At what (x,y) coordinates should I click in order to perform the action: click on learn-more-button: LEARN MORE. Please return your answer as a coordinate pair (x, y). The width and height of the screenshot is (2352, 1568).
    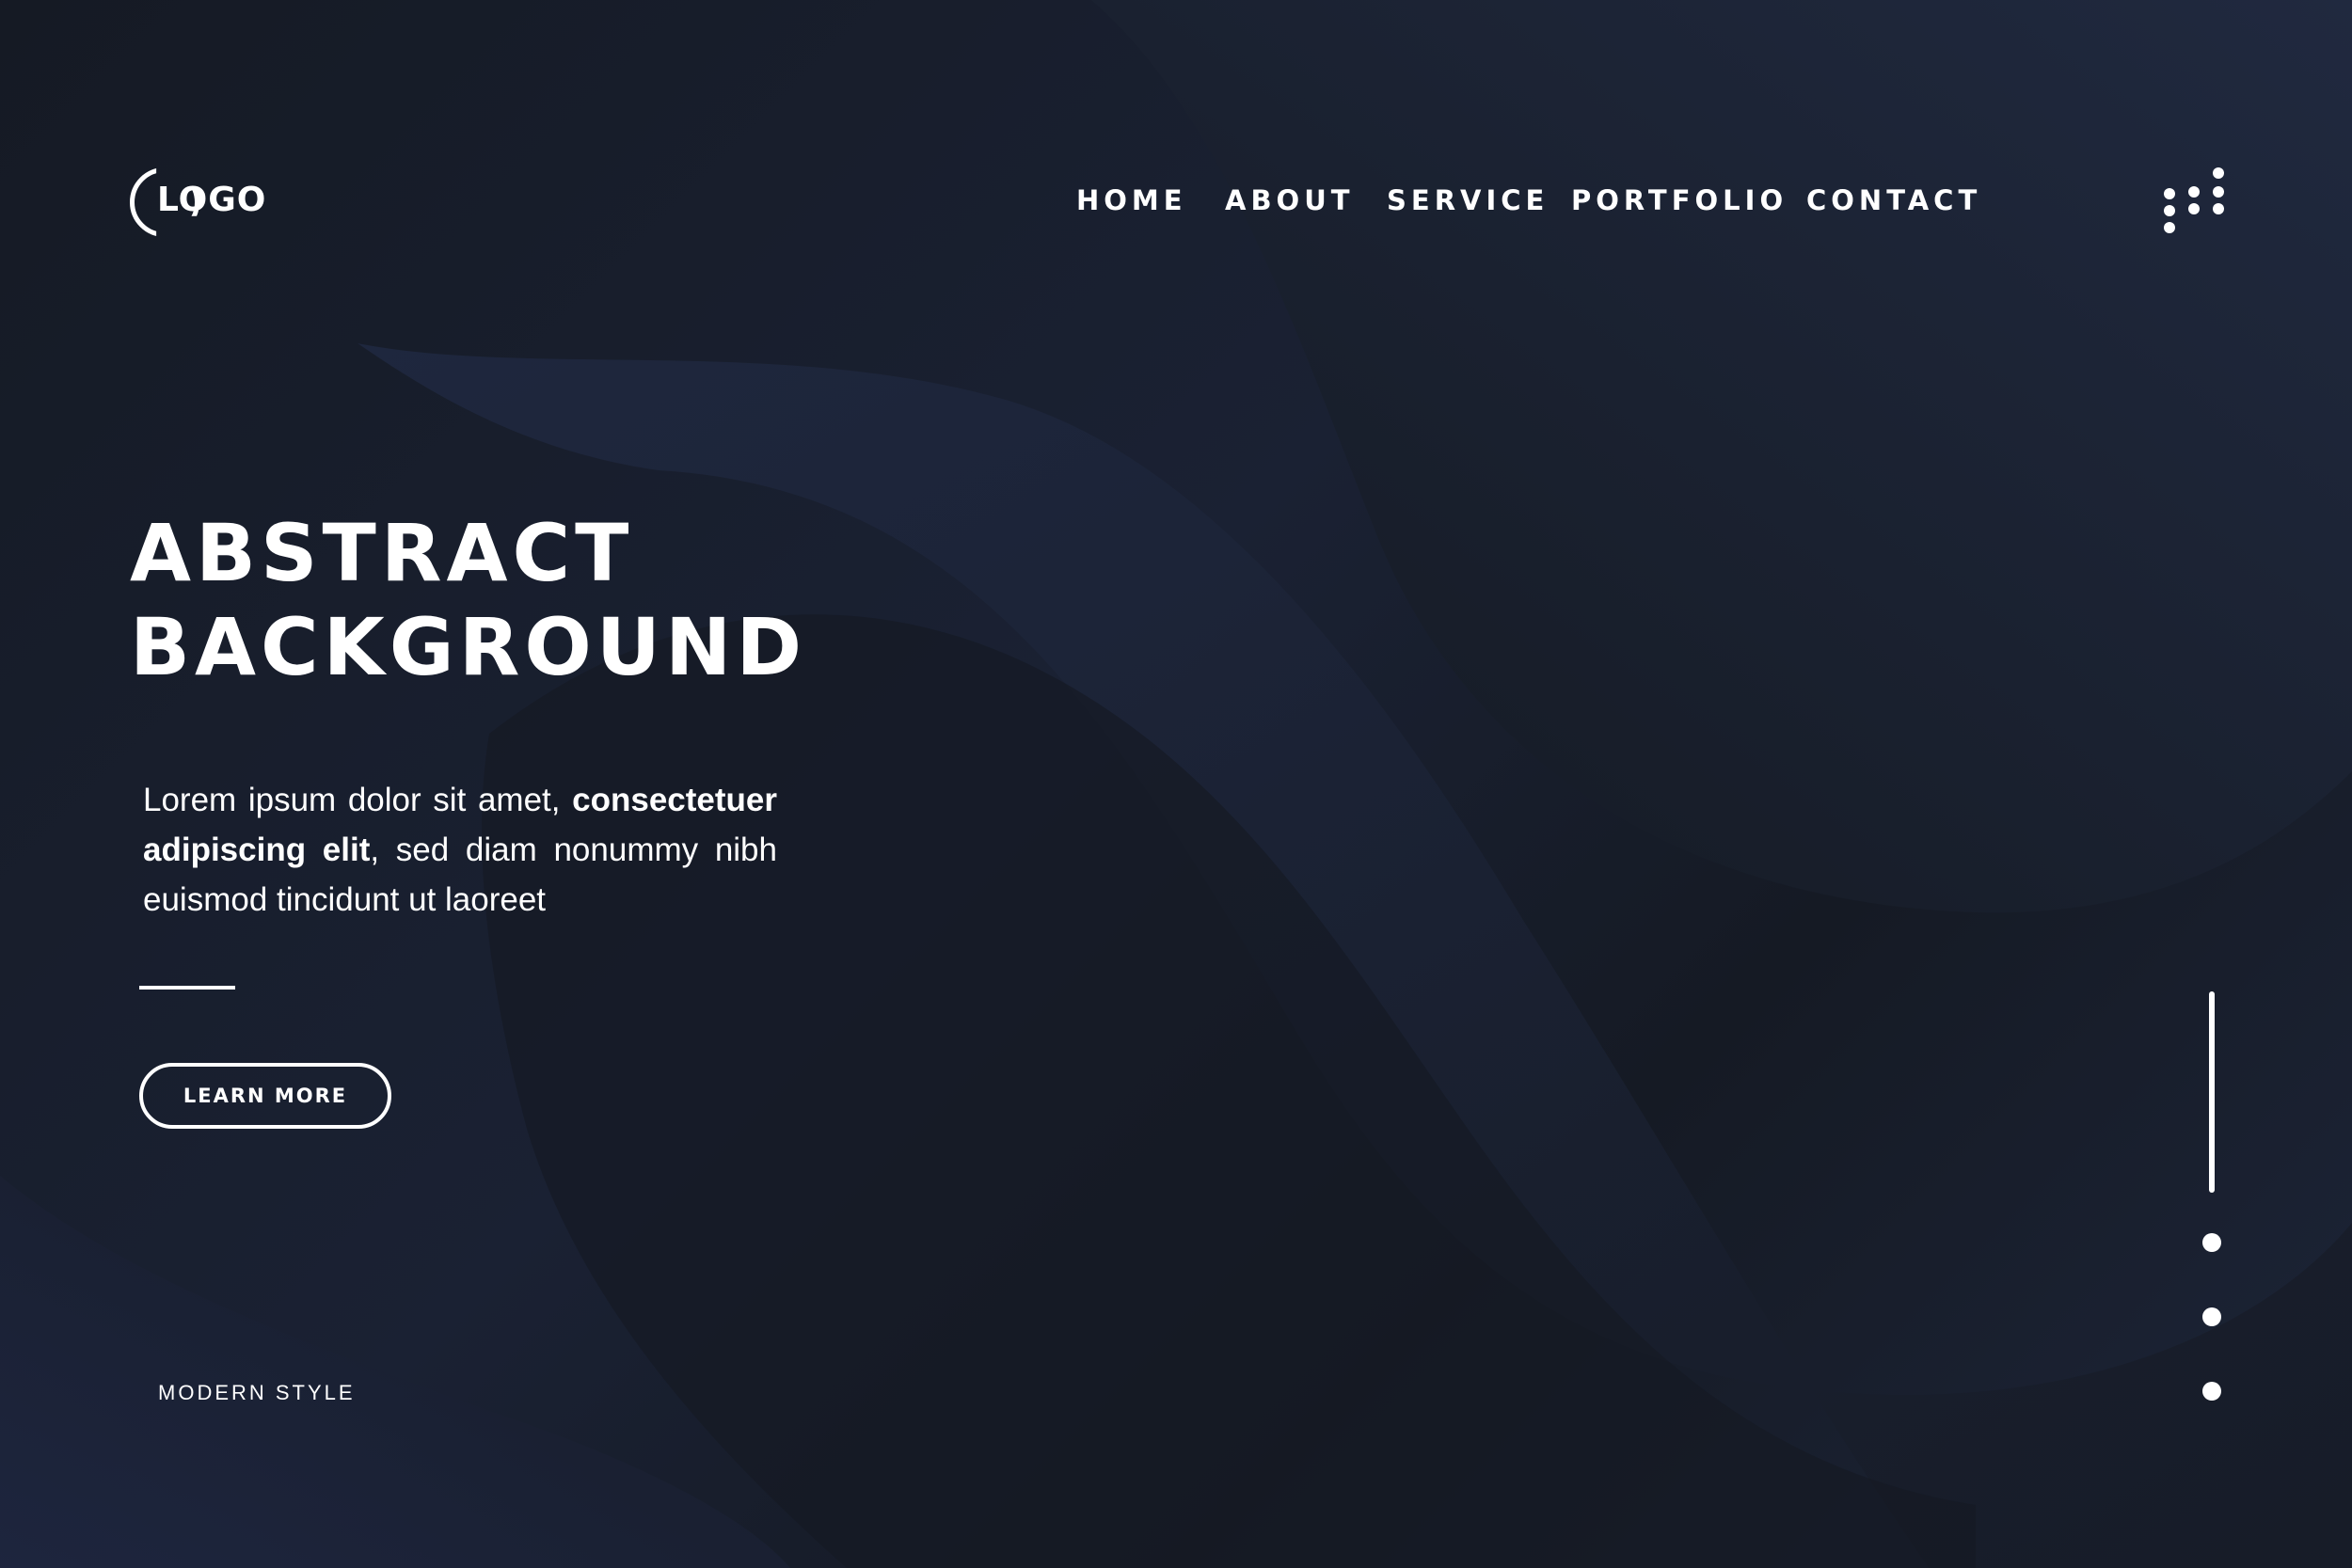
    Looking at the image, I should click on (265, 1096).